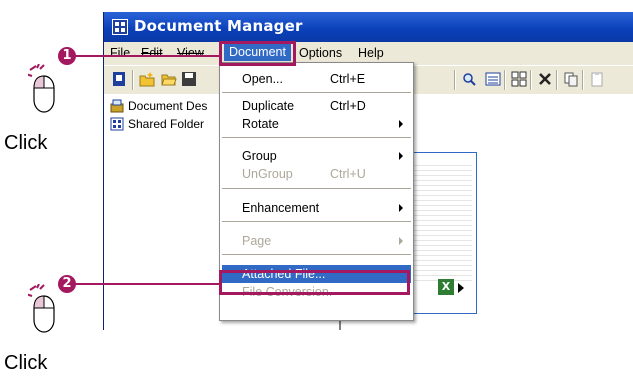 This screenshot has height=376, width=633. What do you see at coordinates (26, 143) in the screenshot?
I see `click-label-1: Click` at bounding box center [26, 143].